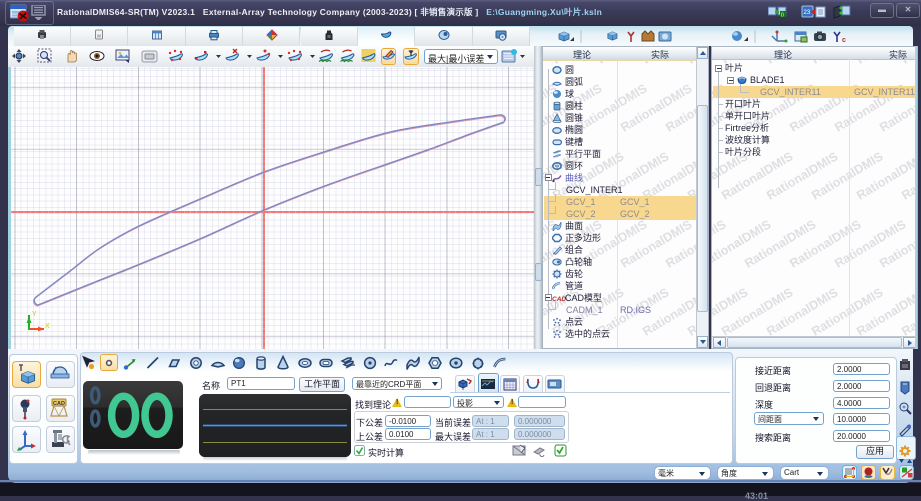 This screenshot has height=501, width=921. What do you see at coordinates (782, 16) in the screenshot?
I see `svg-text: 0` at bounding box center [782, 16].